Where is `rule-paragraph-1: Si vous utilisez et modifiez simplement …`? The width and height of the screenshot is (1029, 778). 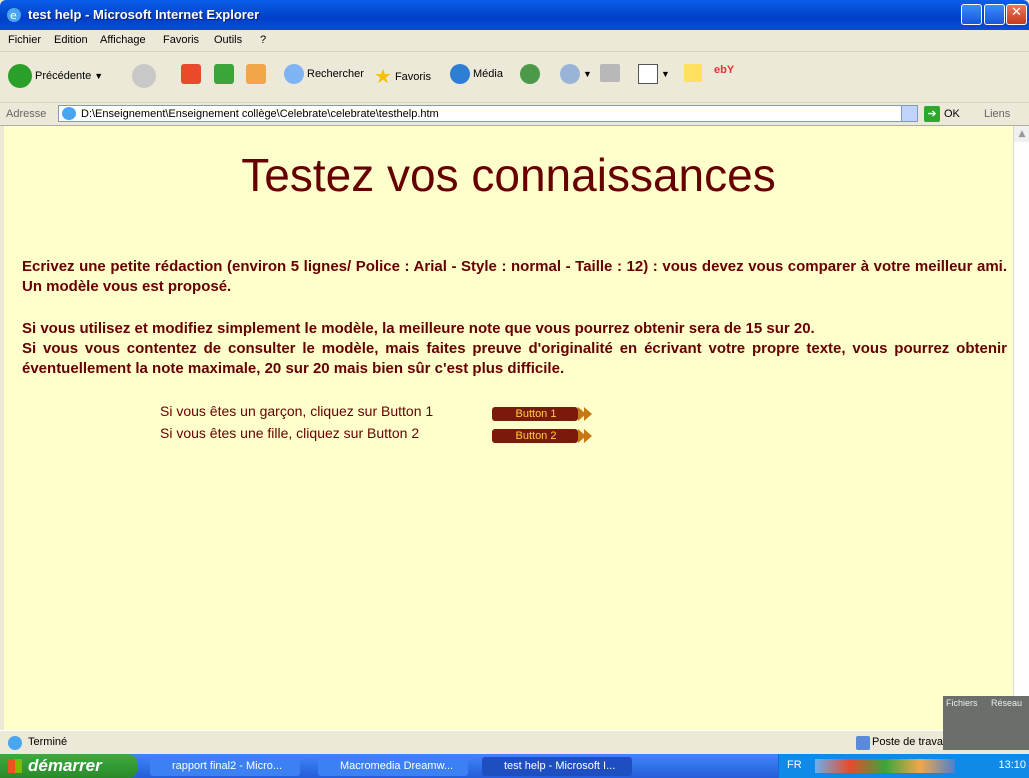
rule-paragraph-1: Si vous utilisez et modifiez simplement … is located at coordinates (418, 328).